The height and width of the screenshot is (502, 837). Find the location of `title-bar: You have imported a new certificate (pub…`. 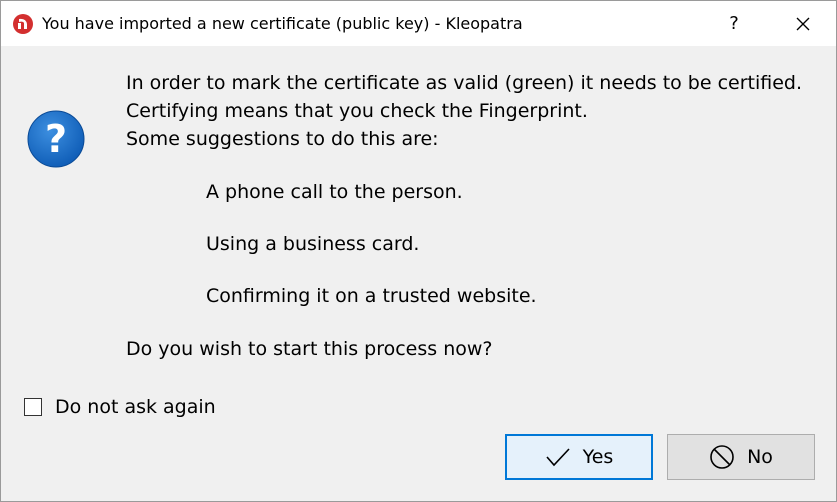

title-bar: You have imported a new certificate (pub… is located at coordinates (418, 23).